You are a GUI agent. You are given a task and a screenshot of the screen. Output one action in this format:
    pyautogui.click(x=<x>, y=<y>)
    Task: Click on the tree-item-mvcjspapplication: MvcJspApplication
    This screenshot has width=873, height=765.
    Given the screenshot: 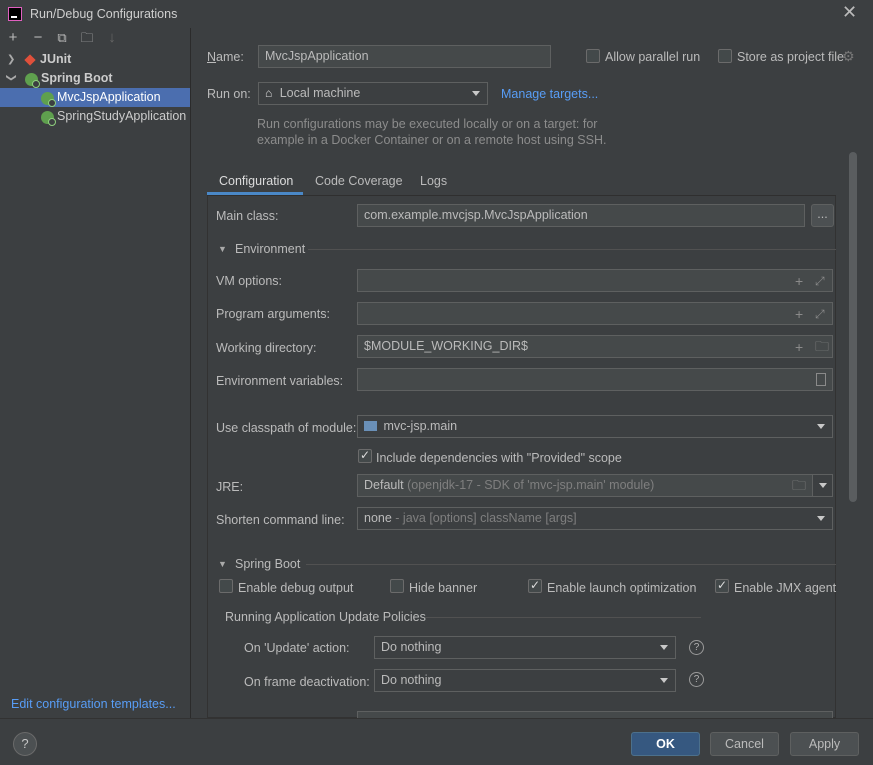 What is the action you would take?
    pyautogui.click(x=95, y=97)
    